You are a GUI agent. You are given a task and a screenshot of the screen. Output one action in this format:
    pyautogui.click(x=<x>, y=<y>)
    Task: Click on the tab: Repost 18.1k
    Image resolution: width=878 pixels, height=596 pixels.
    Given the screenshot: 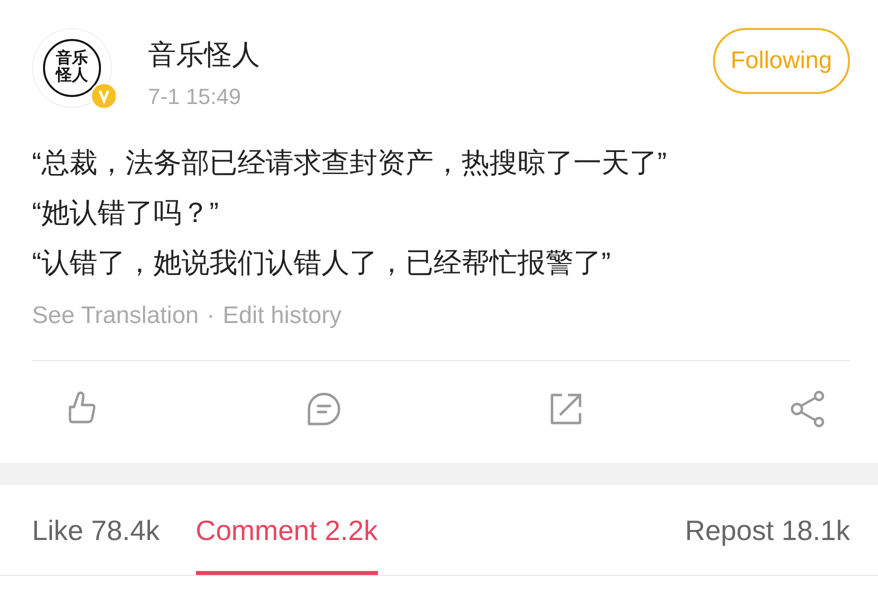 What is the action you would take?
    pyautogui.click(x=767, y=530)
    